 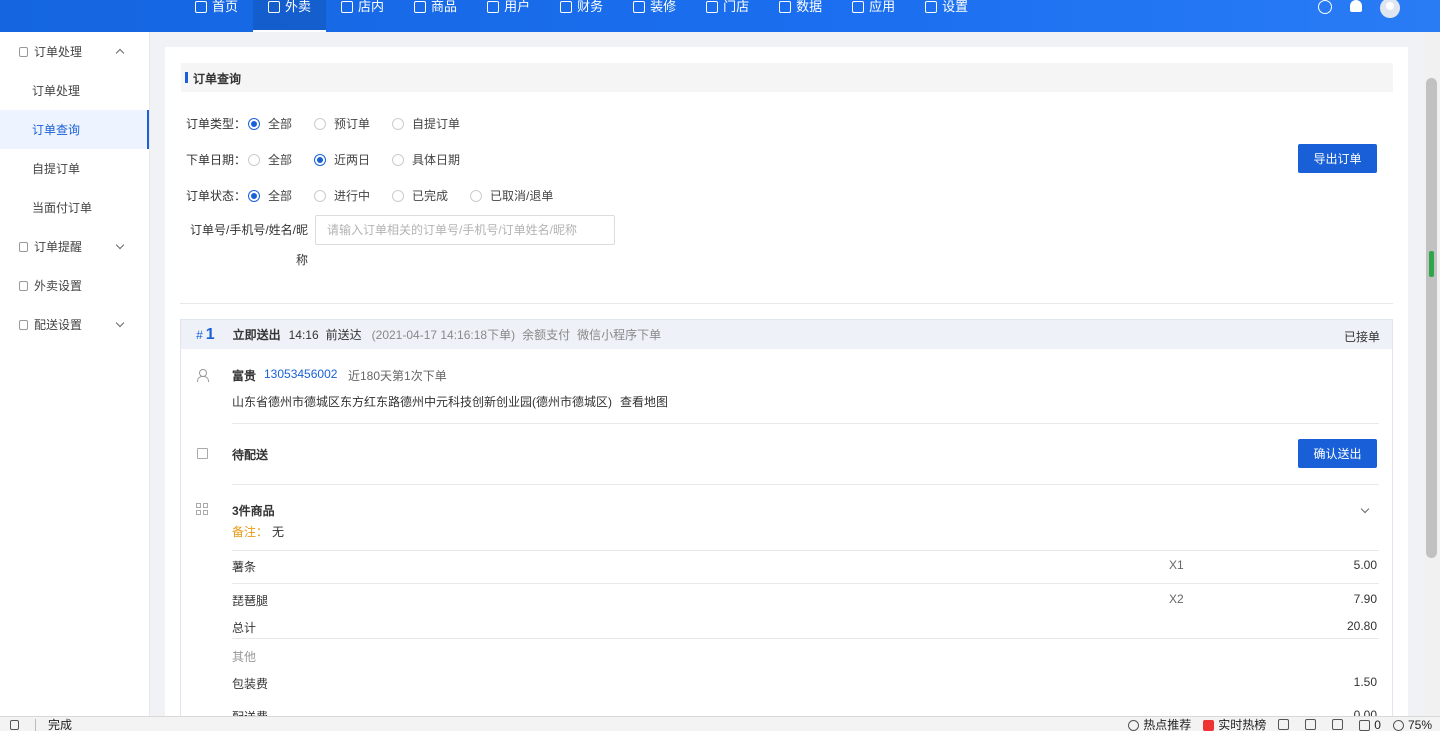 What do you see at coordinates (736, 7) in the screenshot?
I see `nav-item-label: 门店` at bounding box center [736, 7].